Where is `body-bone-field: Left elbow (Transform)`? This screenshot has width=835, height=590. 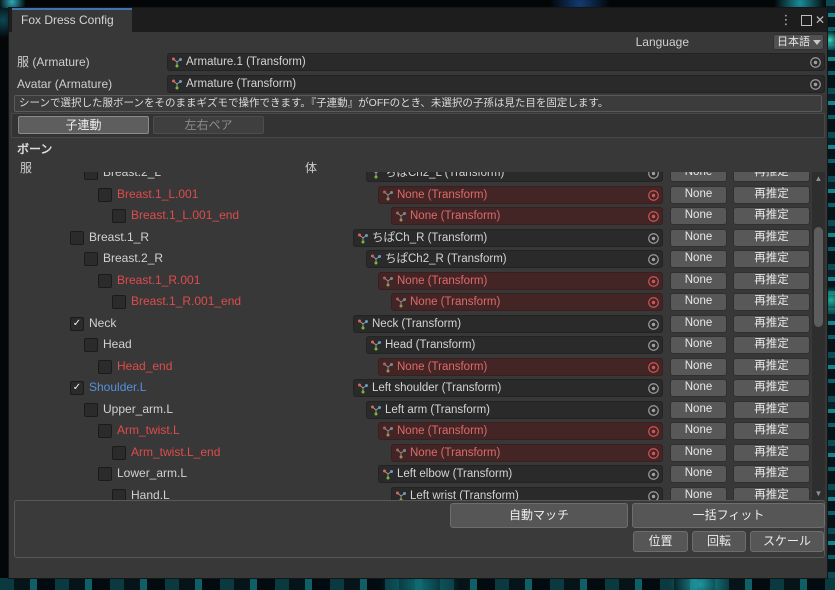 body-bone-field: Left elbow (Transform) is located at coordinates (520, 474).